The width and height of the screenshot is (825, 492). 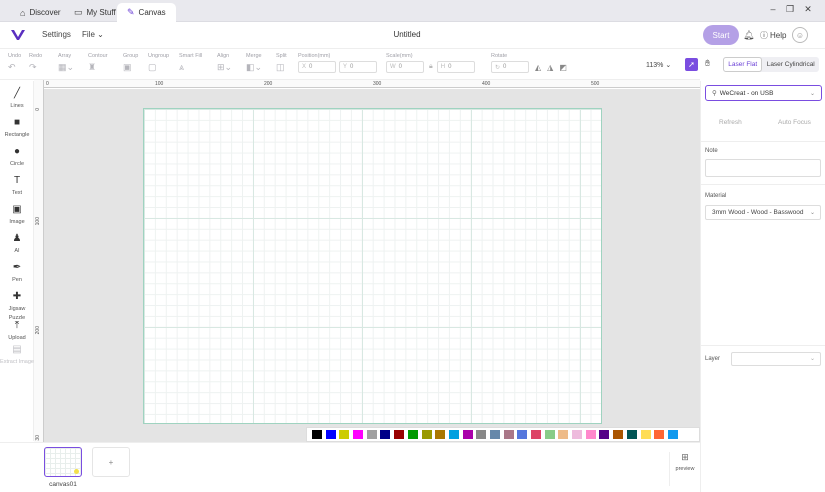 What do you see at coordinates (146, 12) in the screenshot?
I see `tab-canvas: ✎ Canvas` at bounding box center [146, 12].